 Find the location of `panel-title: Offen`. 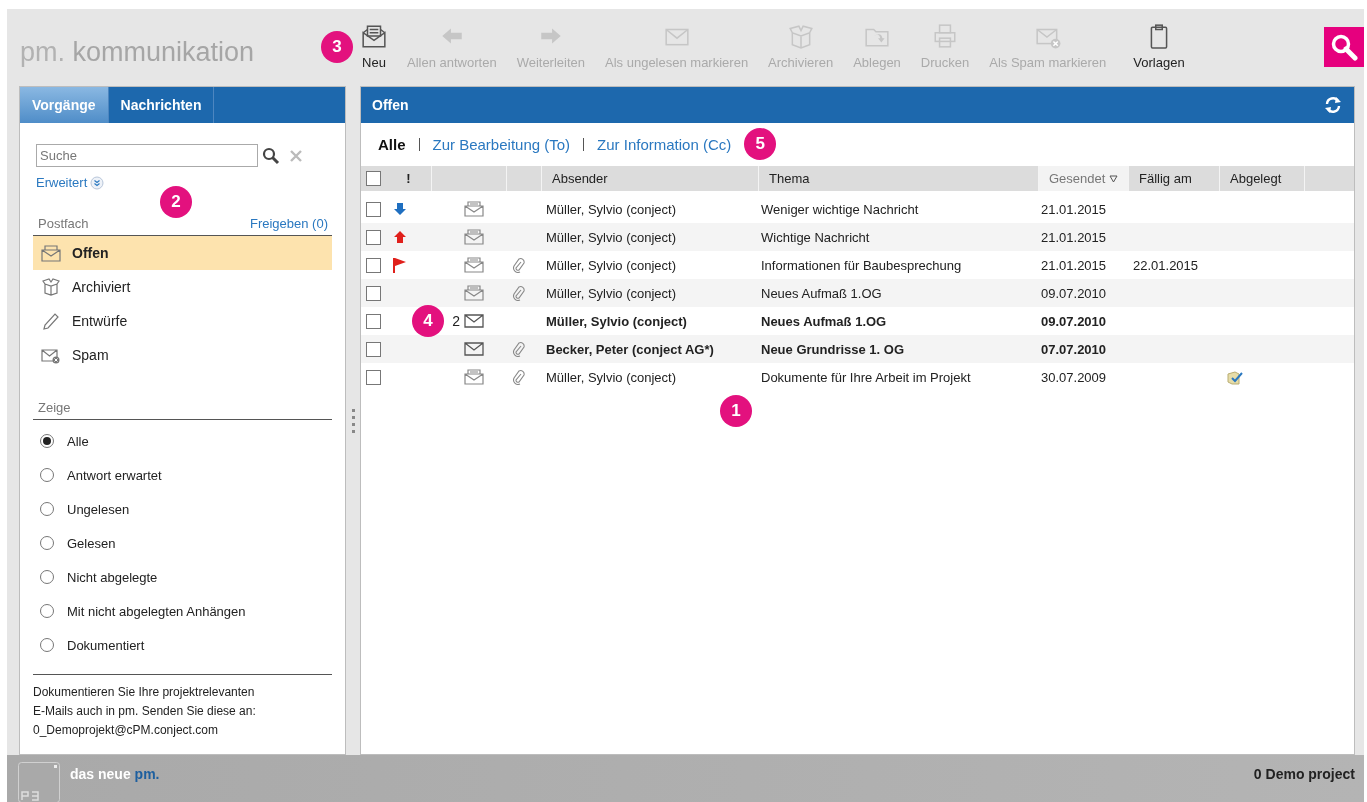

panel-title: Offen is located at coordinates (390, 105).